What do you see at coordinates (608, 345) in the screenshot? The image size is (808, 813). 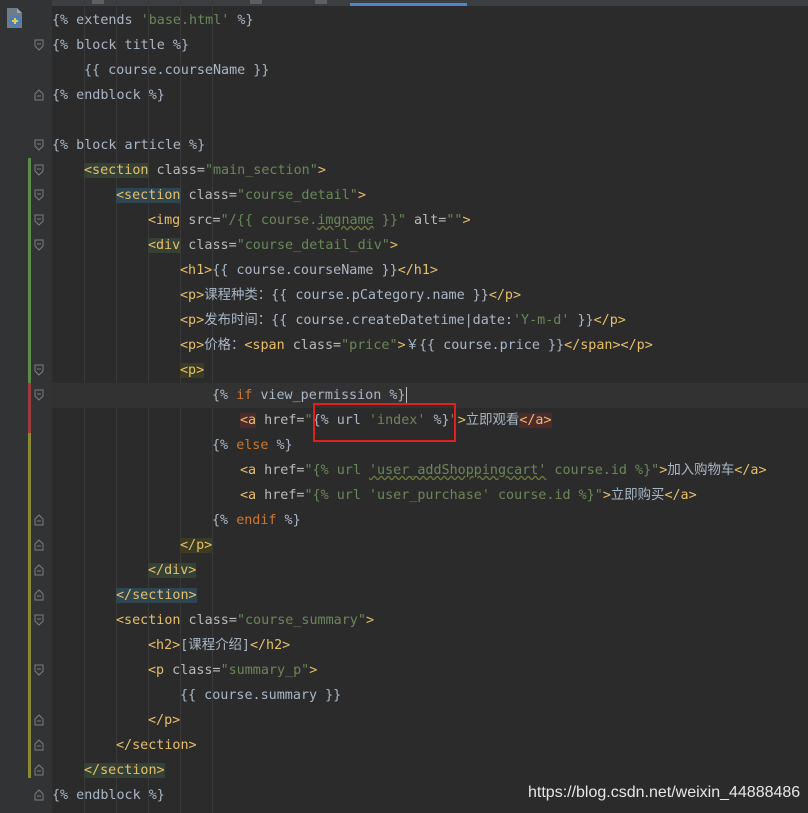 I see `code-token: </span></p>` at bounding box center [608, 345].